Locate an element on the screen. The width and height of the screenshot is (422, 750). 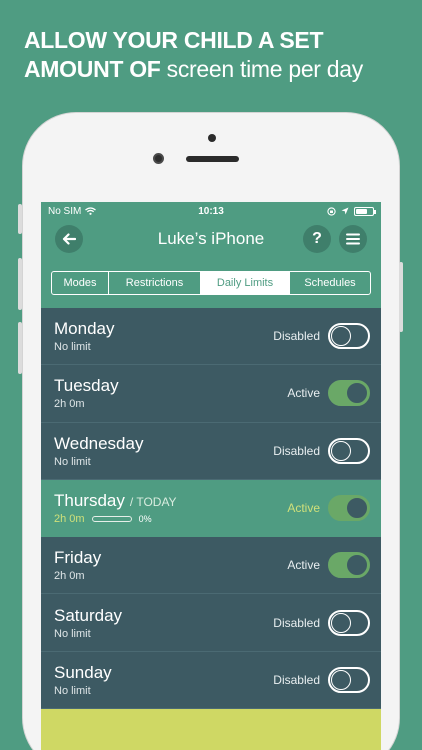
usage-percent: 0% is located at coordinates (145, 519).